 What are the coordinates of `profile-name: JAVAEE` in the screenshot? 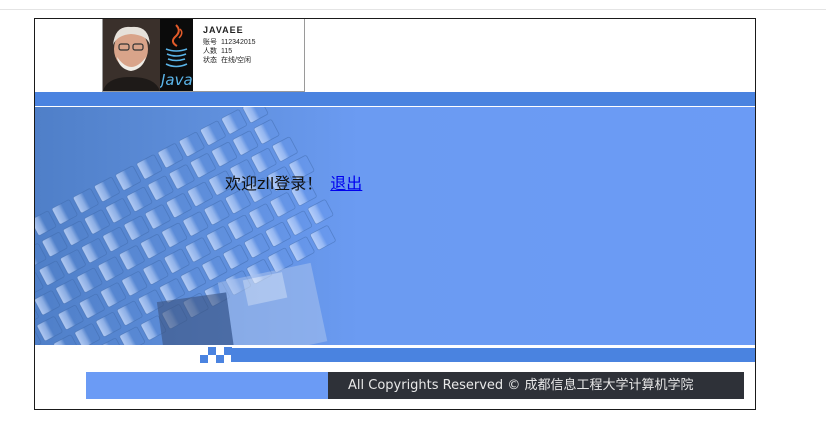 It's located at (223, 30).